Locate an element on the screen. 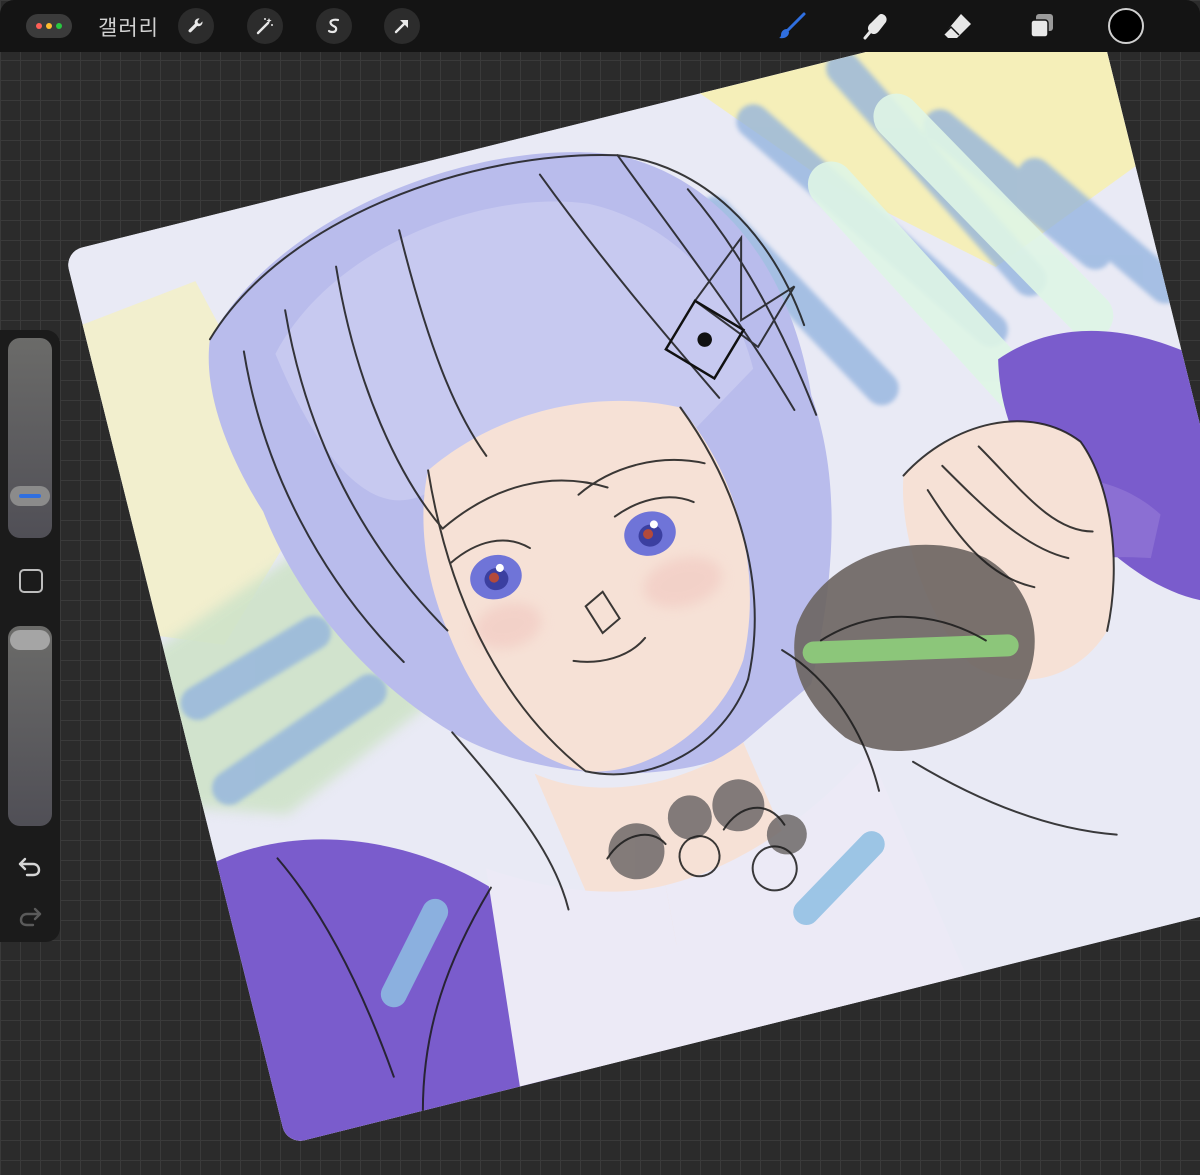 The height and width of the screenshot is (1175, 1200). selection-icon is located at coordinates (333, 26).